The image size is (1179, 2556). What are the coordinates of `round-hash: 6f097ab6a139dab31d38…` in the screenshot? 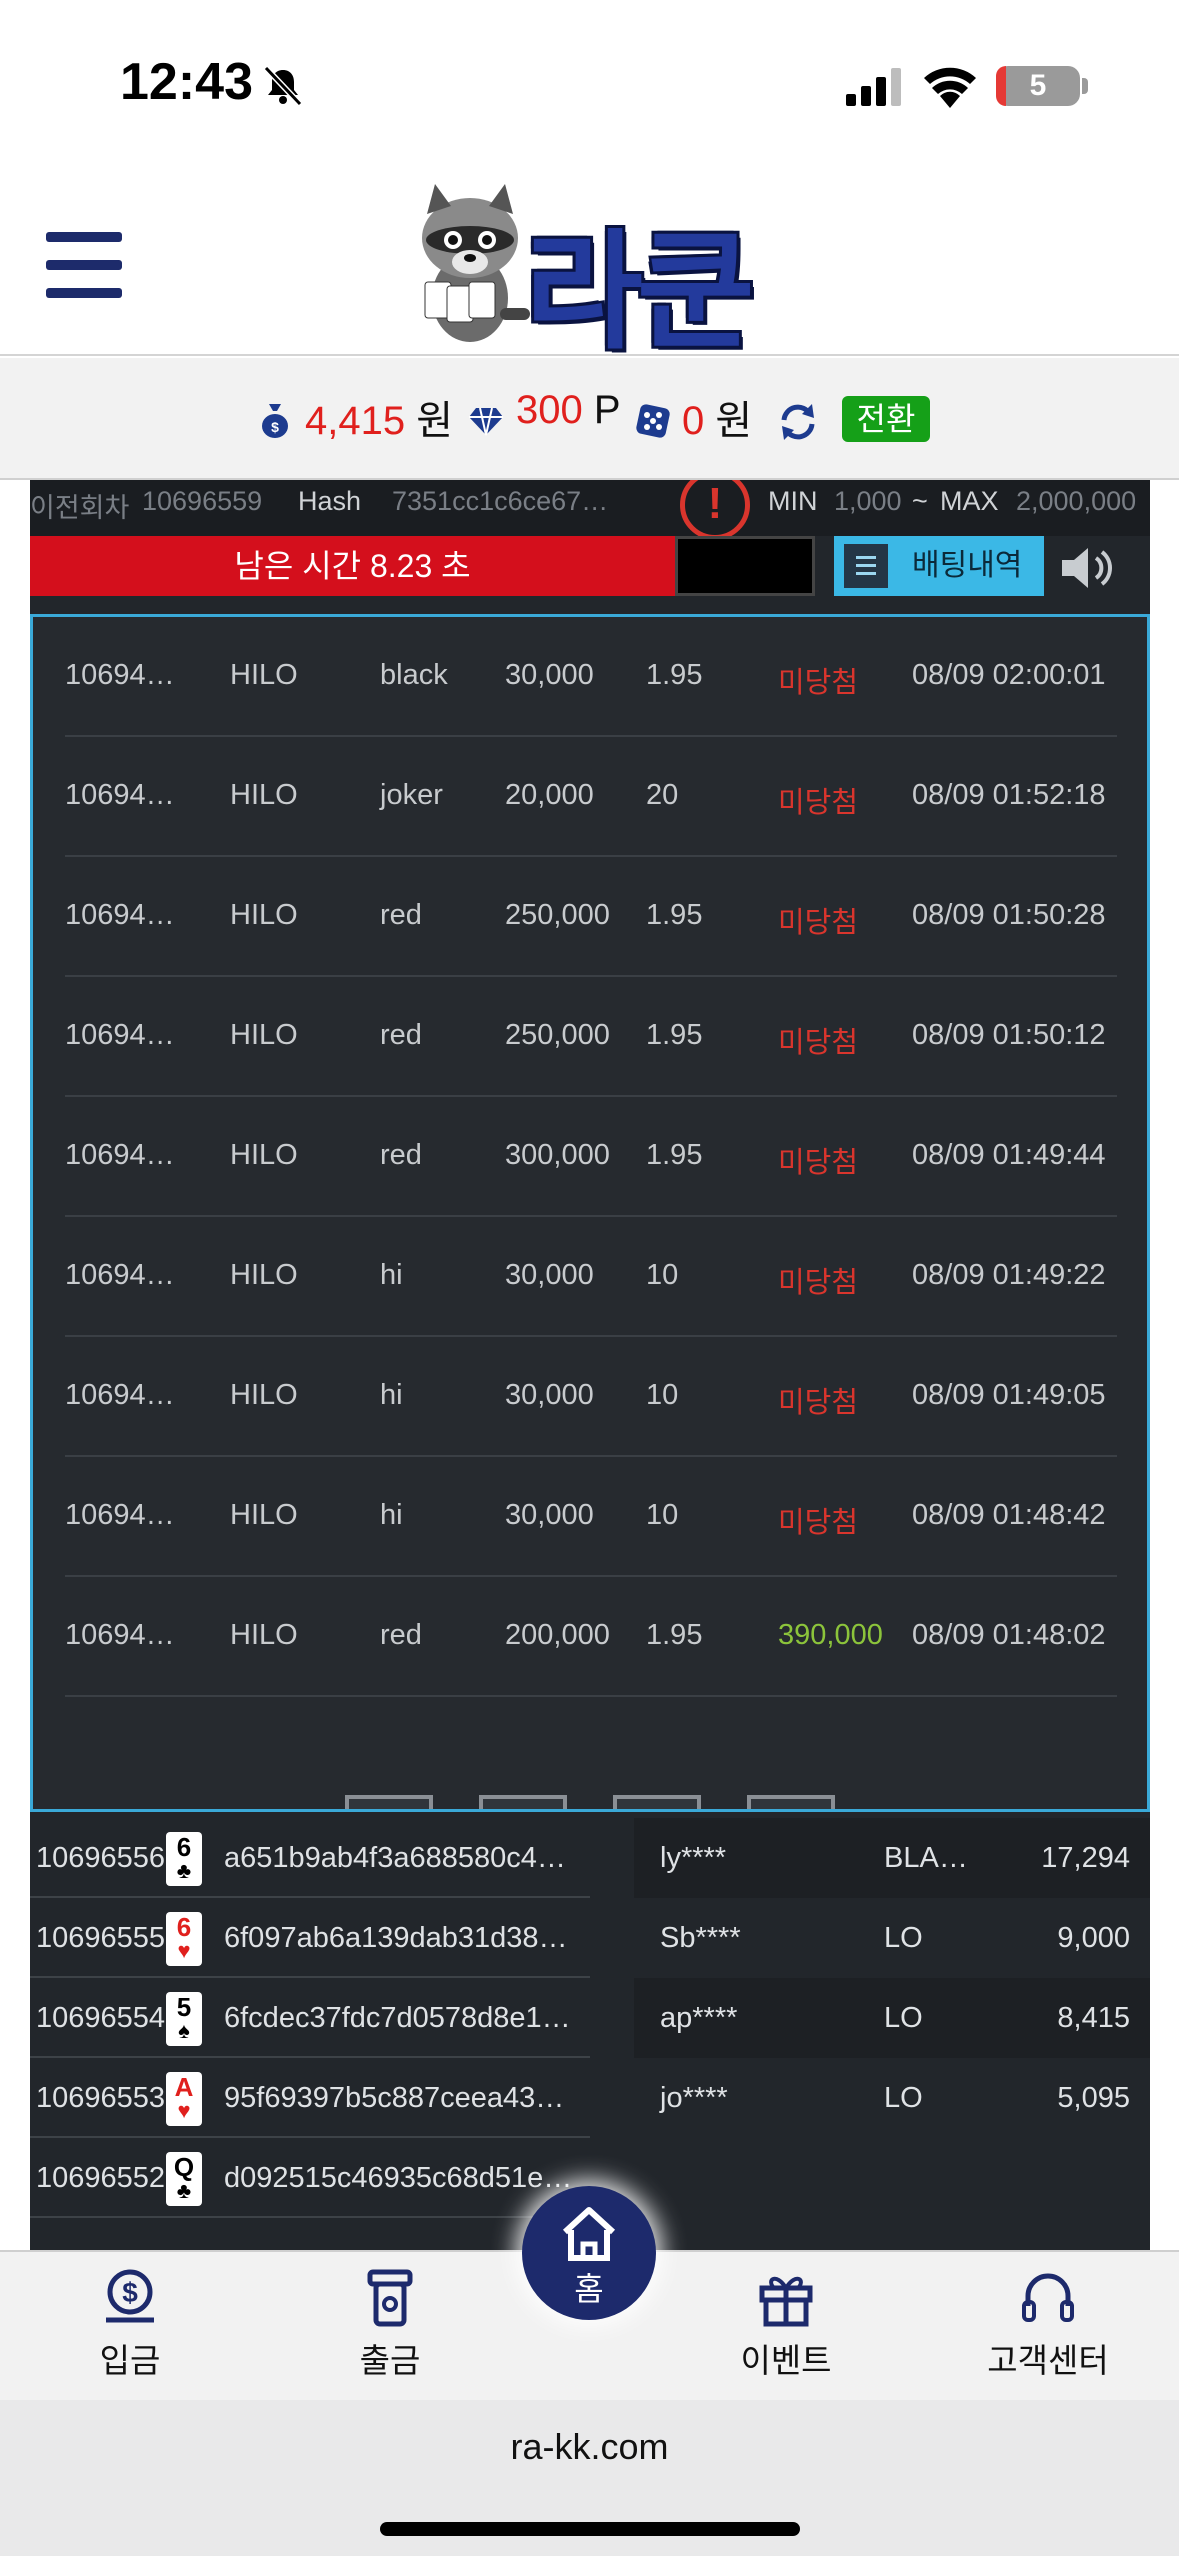 It's located at (396, 1938).